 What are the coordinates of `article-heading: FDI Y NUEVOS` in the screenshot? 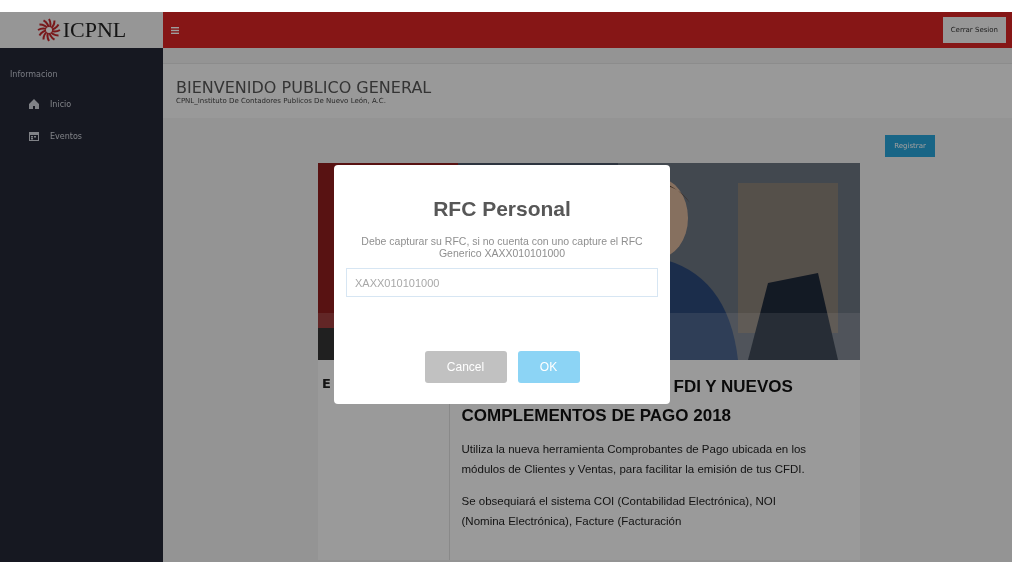 It's located at (733, 387).